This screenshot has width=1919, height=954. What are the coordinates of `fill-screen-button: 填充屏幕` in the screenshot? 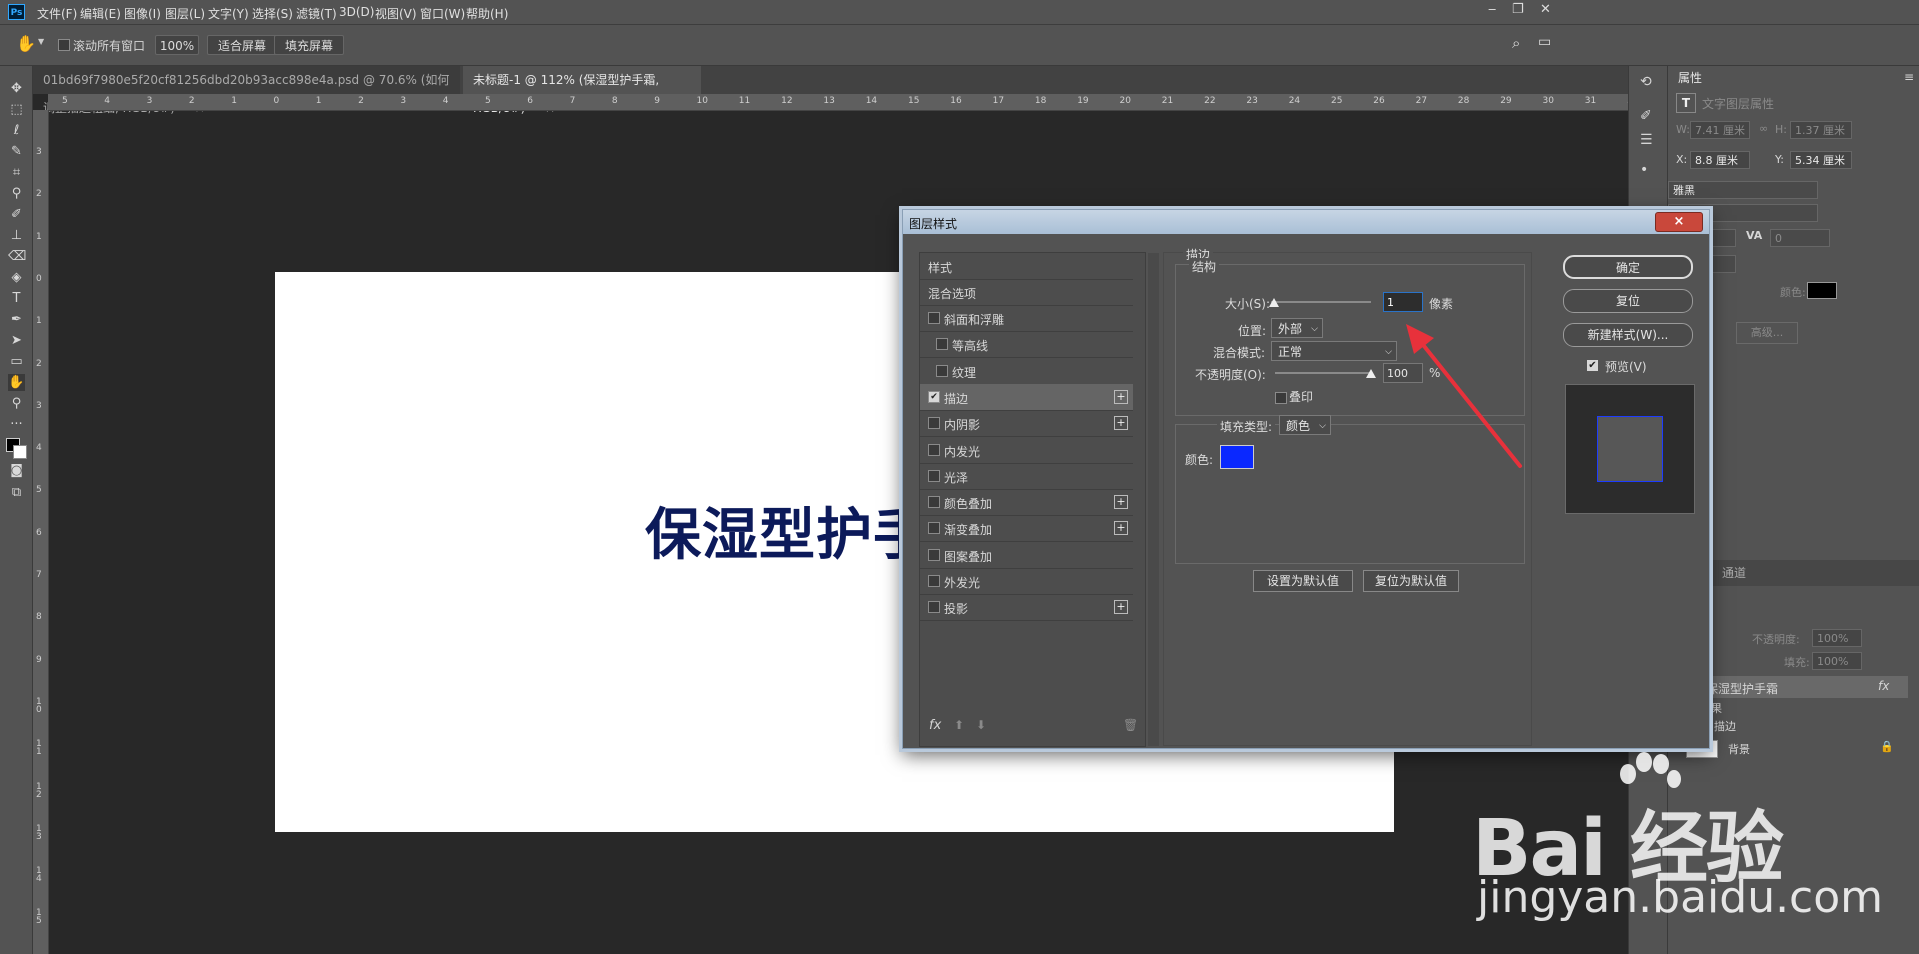 It's located at (309, 45).